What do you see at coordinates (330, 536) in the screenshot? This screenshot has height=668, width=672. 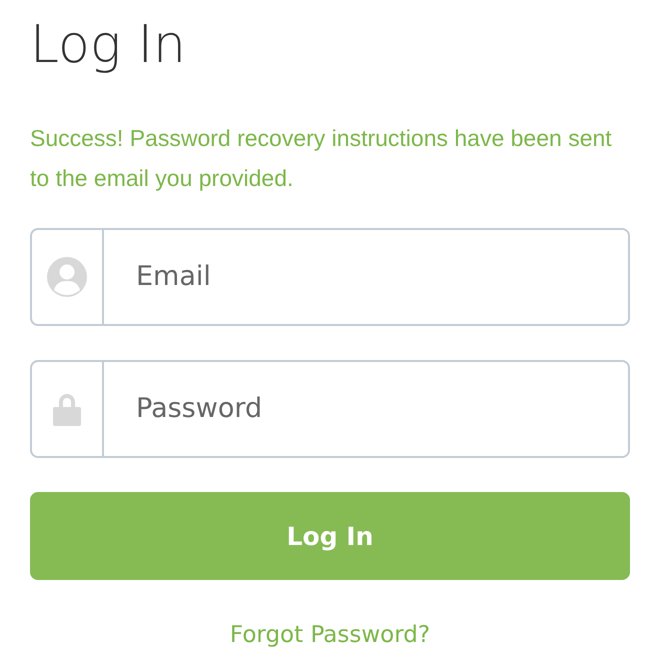 I see `login-button: Log In` at bounding box center [330, 536].